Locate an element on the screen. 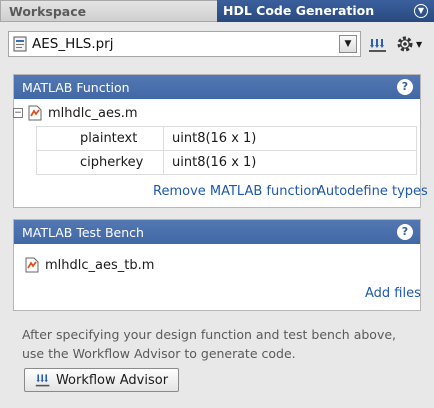 This screenshot has width=434, height=408. tab-bar: Workspace HDL Code Generation ▼ is located at coordinates (217, 11).